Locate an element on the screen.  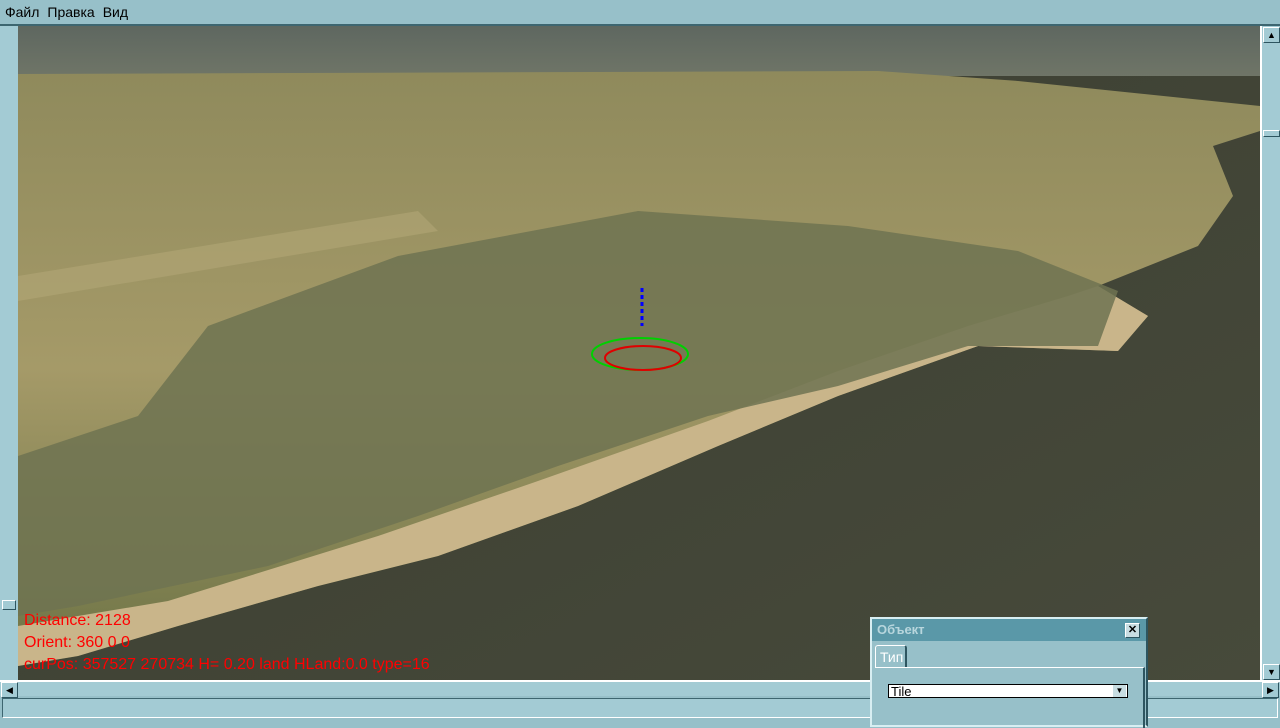
dialog-title-bar: Объект ✕ is located at coordinates (1009, 630).